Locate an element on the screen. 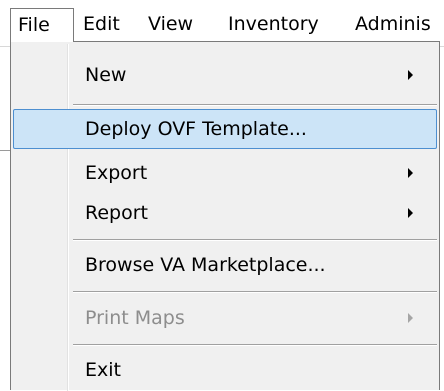  menu-inventory: Inventory is located at coordinates (273, 24).